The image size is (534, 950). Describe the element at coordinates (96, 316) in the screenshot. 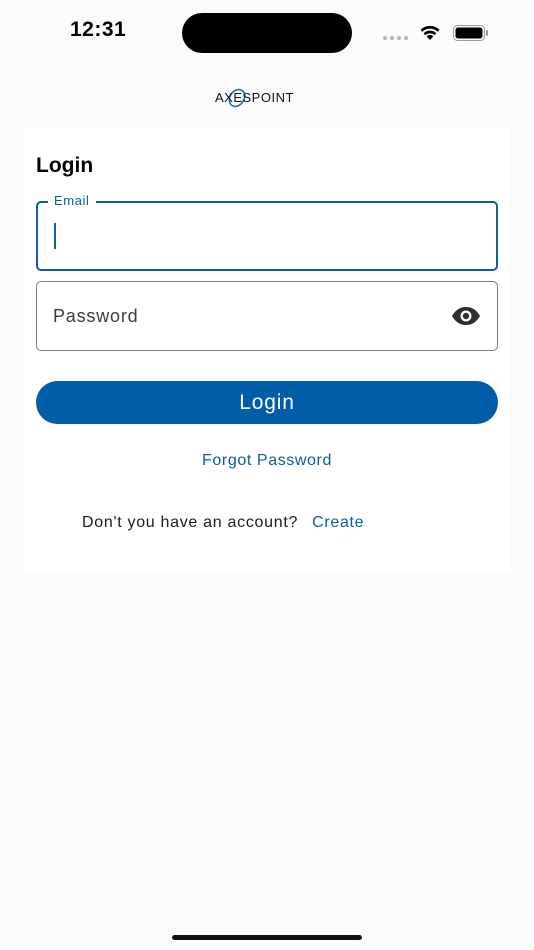

I see `password-placeholder: Password` at that location.